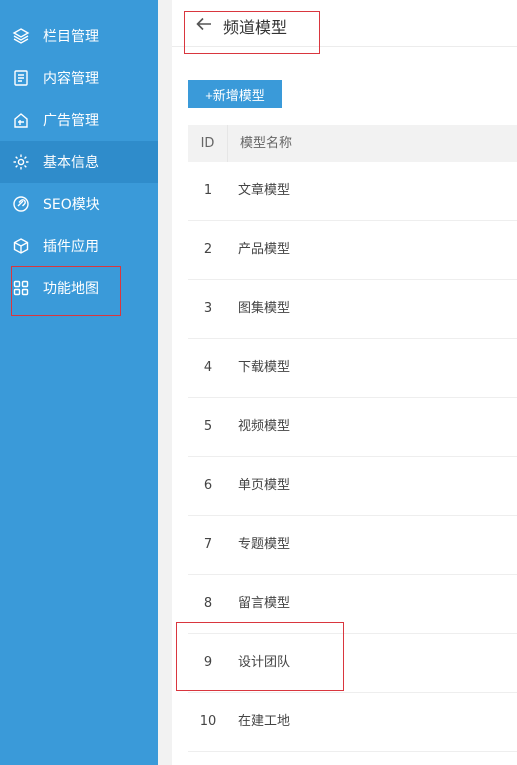  I want to click on sidebar-item-label: 基本信息, so click(71, 163).